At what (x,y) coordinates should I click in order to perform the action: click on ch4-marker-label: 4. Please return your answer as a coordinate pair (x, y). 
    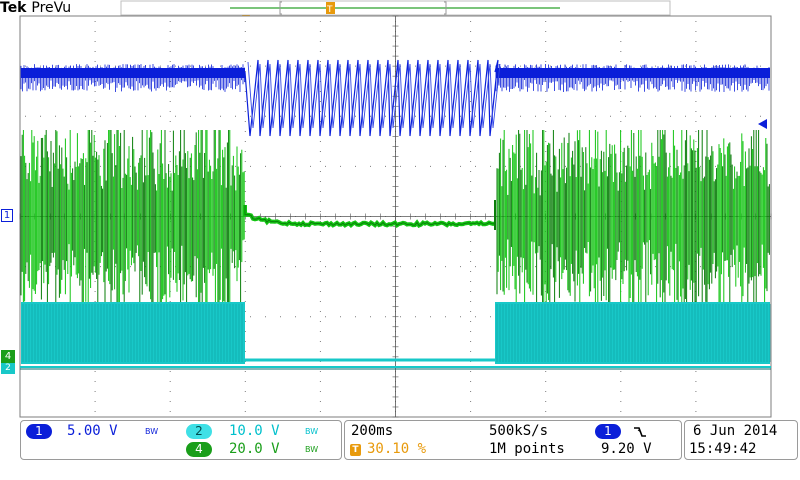
    Looking at the image, I should click on (8, 356).